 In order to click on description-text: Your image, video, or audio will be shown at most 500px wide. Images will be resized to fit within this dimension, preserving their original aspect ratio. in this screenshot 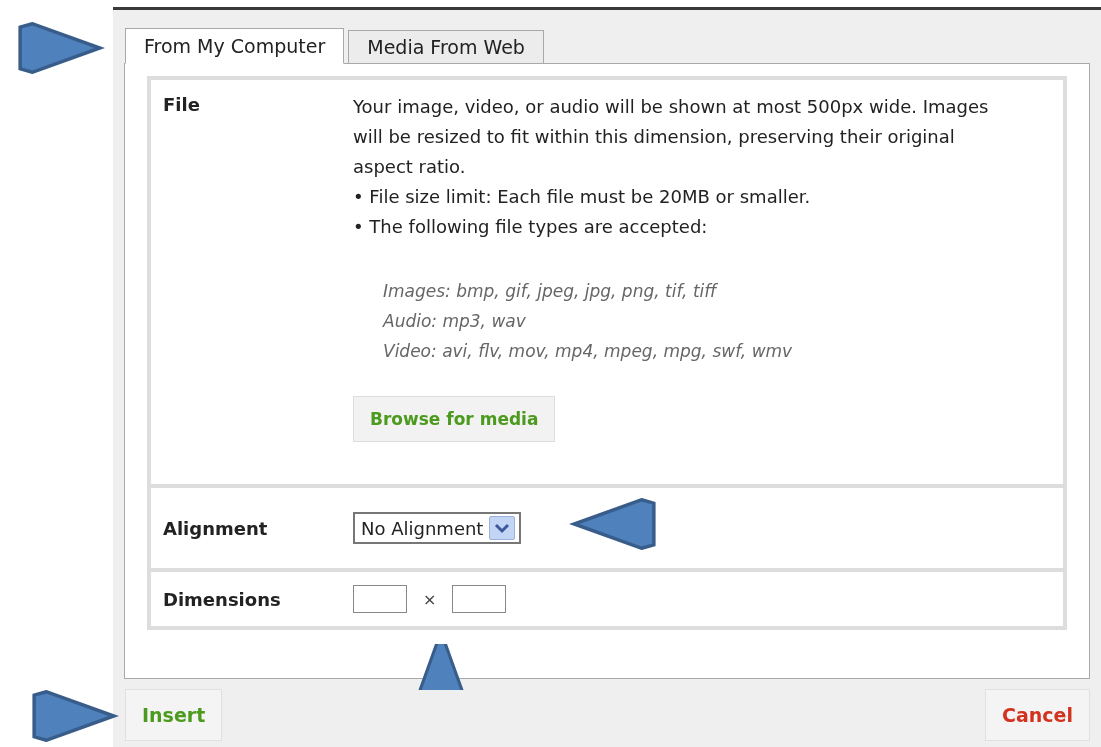, I will do `click(671, 137)`.